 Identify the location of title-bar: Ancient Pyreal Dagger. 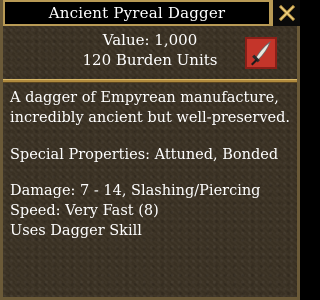
(137, 13).